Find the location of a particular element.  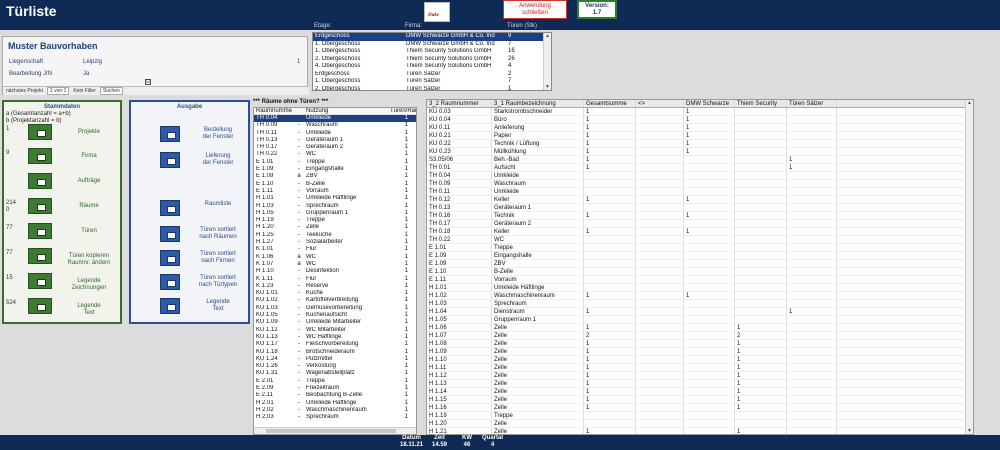

table-row: TH 0.12 Keller 1 1 is located at coordinates (700, 200).